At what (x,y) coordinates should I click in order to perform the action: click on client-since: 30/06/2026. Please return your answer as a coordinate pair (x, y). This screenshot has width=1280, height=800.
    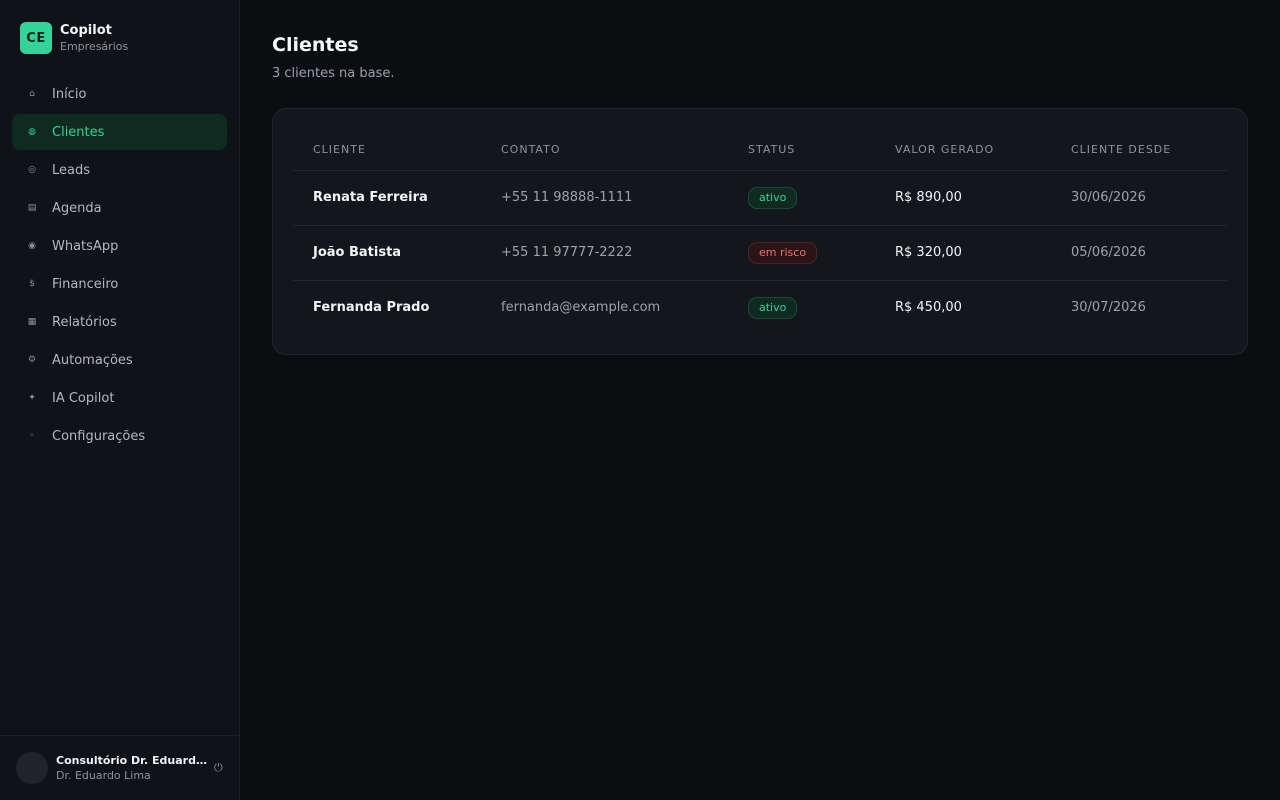
    Looking at the image, I should click on (1139, 198).